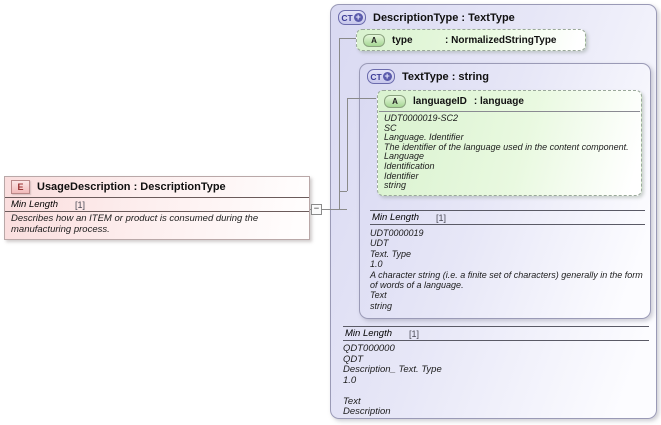 Image resolution: width=661 pixels, height=425 pixels. I want to click on descriptiontype-title: DescriptionType : TextType, so click(444, 17).